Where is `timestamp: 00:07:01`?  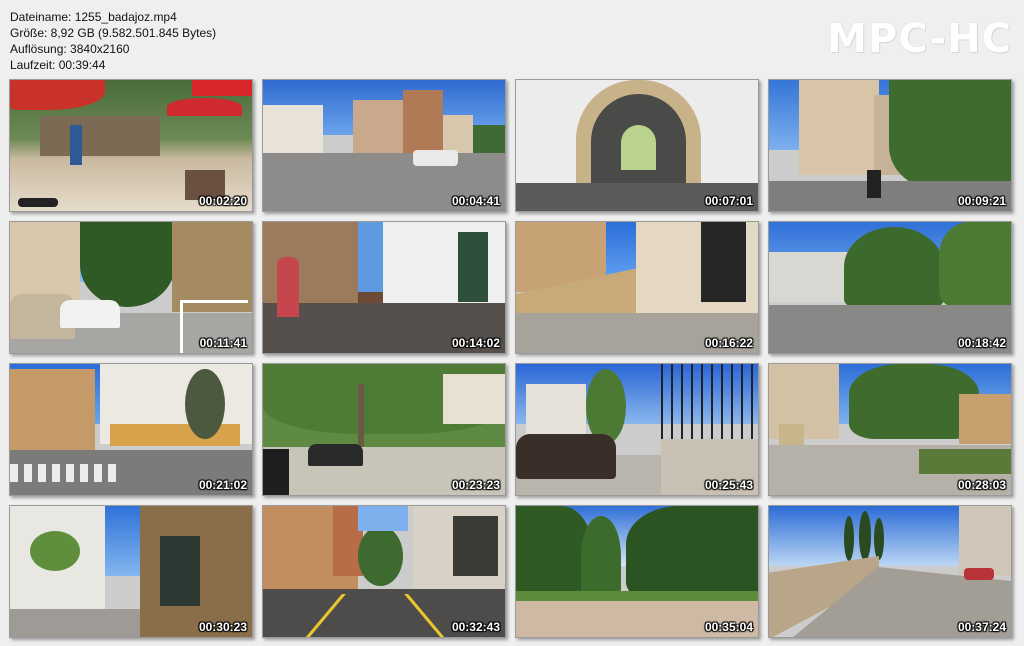
timestamp: 00:07:01 is located at coordinates (728, 201).